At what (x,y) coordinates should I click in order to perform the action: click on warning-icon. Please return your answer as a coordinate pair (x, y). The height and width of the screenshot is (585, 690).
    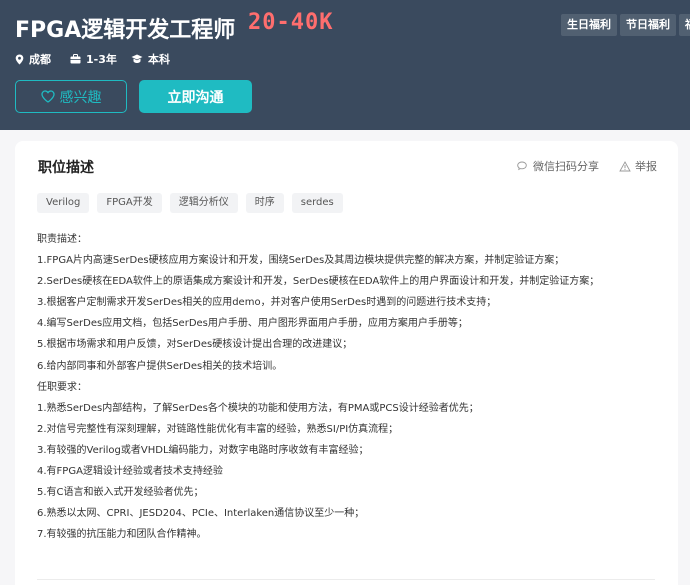
    Looking at the image, I should click on (625, 165).